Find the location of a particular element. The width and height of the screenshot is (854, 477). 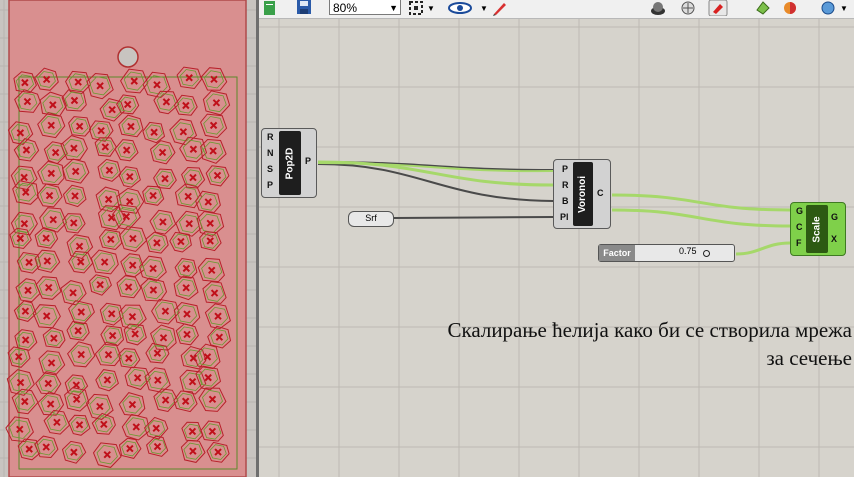

scale-component: G C F Scale G X is located at coordinates (818, 229).